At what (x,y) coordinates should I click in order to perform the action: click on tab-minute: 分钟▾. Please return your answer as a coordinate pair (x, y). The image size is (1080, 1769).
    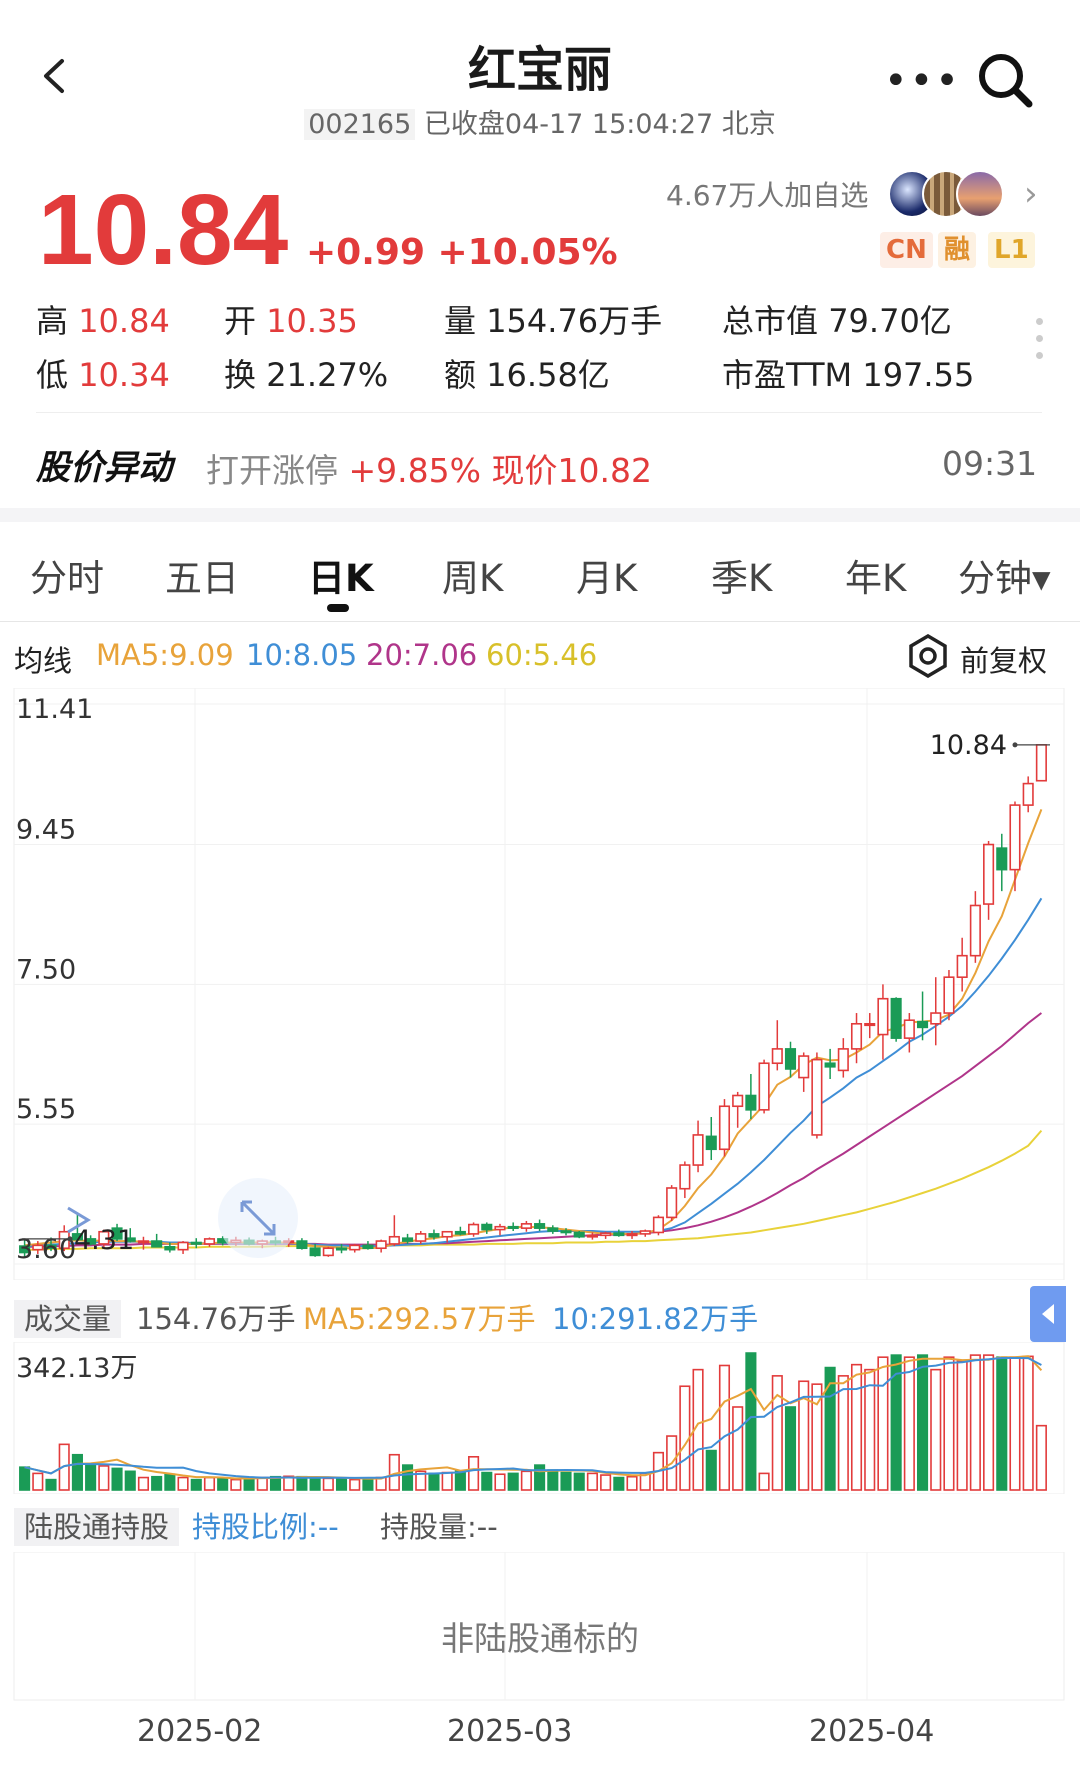
    Looking at the image, I should click on (1004, 575).